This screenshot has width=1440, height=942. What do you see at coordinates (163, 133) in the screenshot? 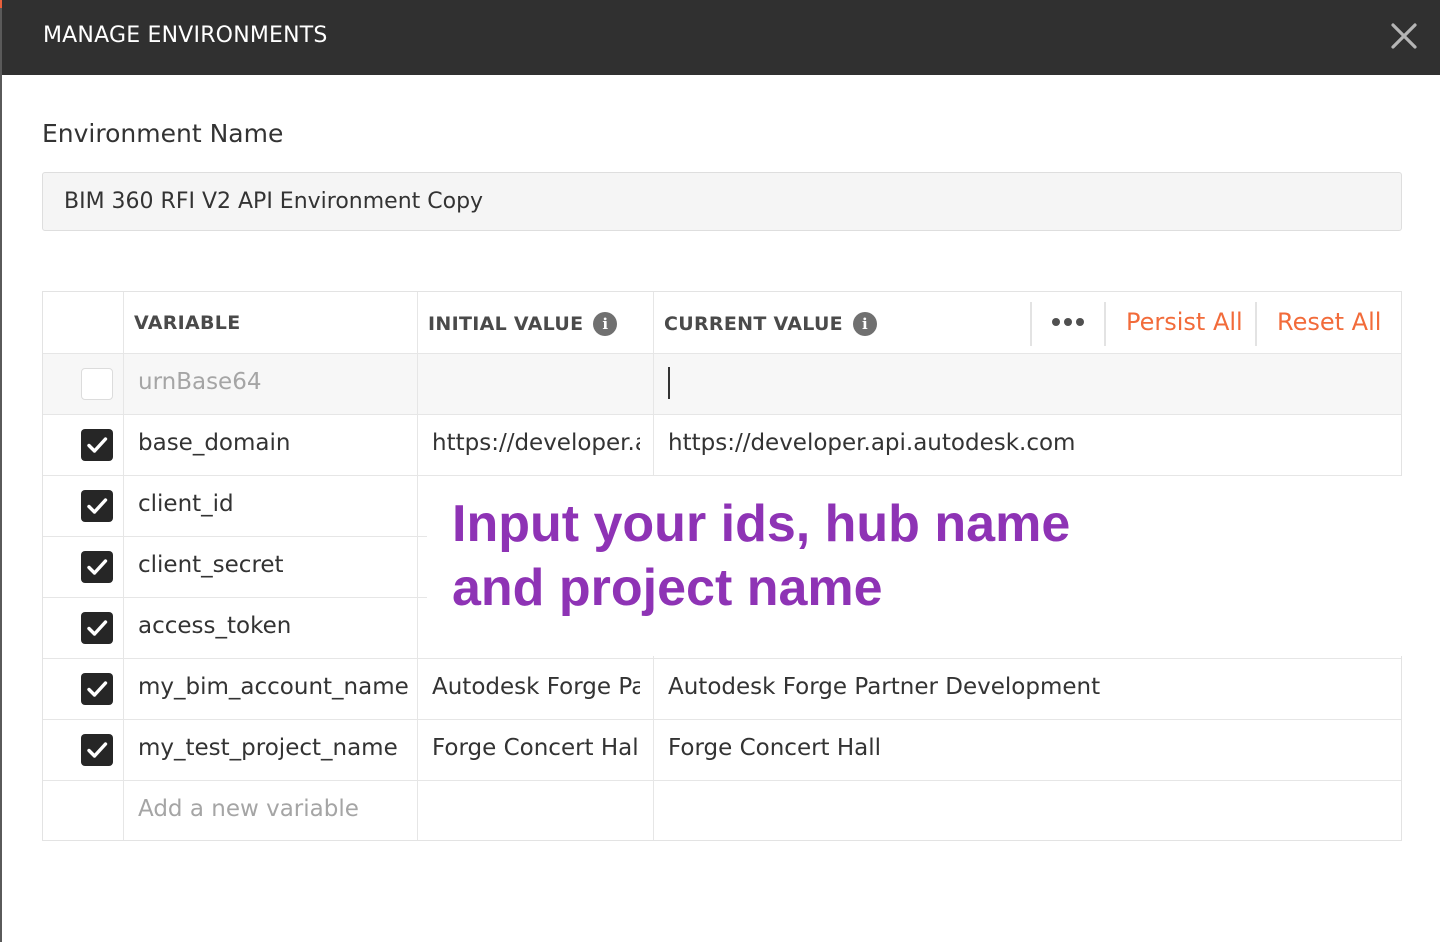
I see `environment-name-label: Environment Name` at bounding box center [163, 133].